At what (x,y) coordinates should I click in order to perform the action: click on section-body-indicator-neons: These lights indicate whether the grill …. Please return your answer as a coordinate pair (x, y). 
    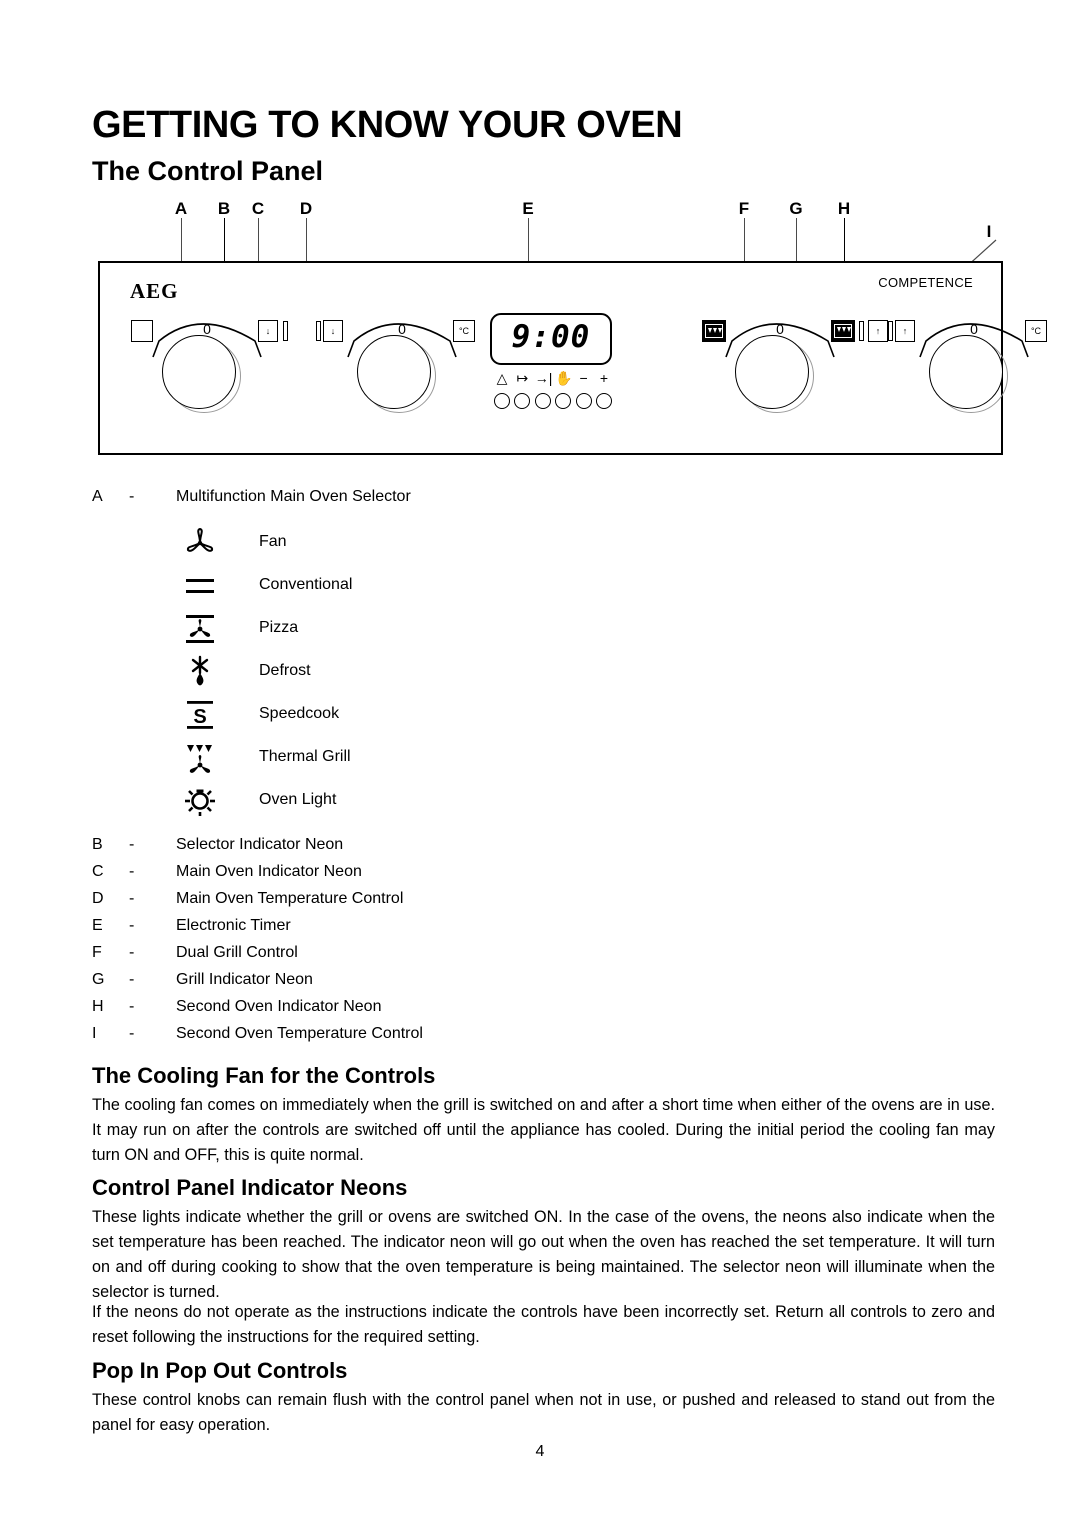
    Looking at the image, I should click on (543, 1254).